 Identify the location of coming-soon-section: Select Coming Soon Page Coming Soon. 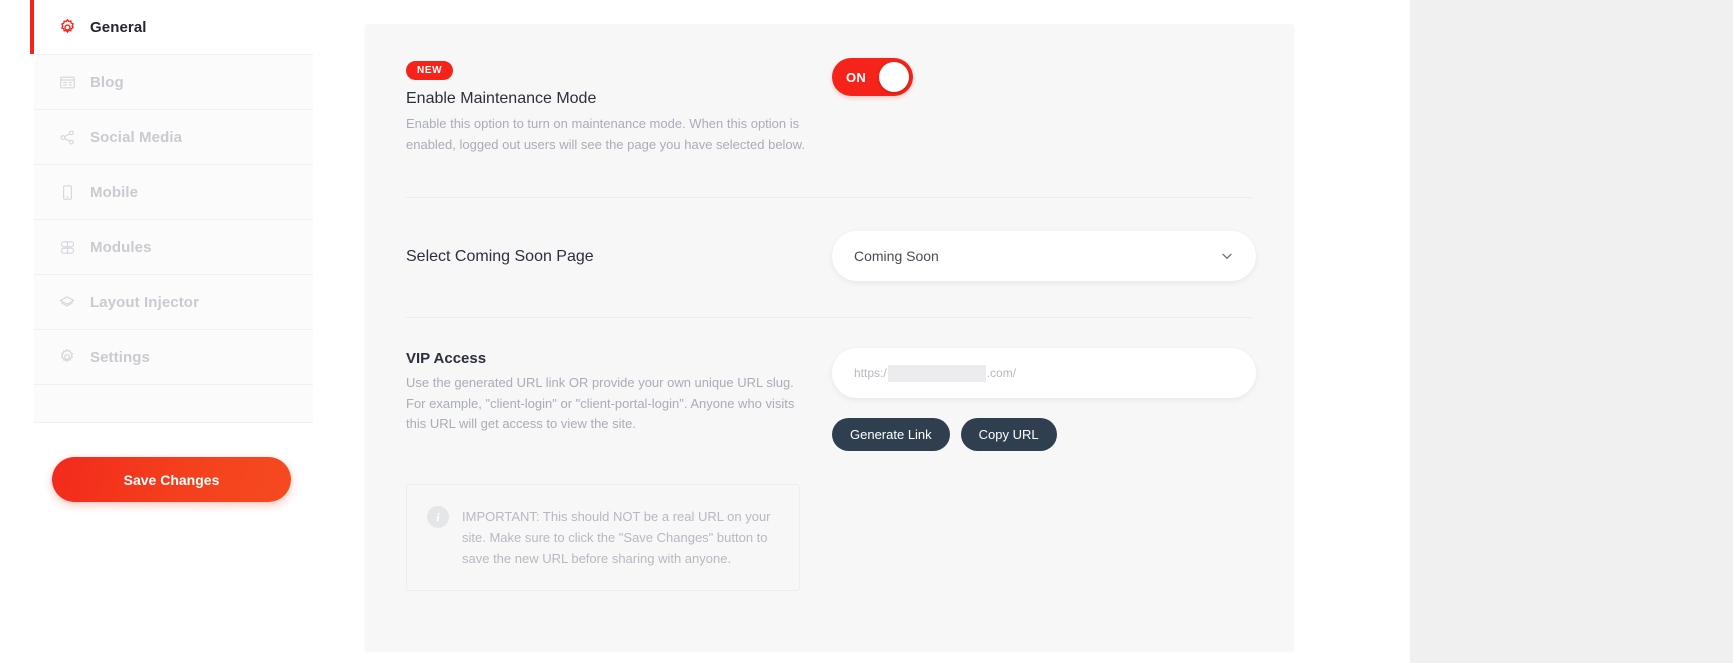
(829, 240).